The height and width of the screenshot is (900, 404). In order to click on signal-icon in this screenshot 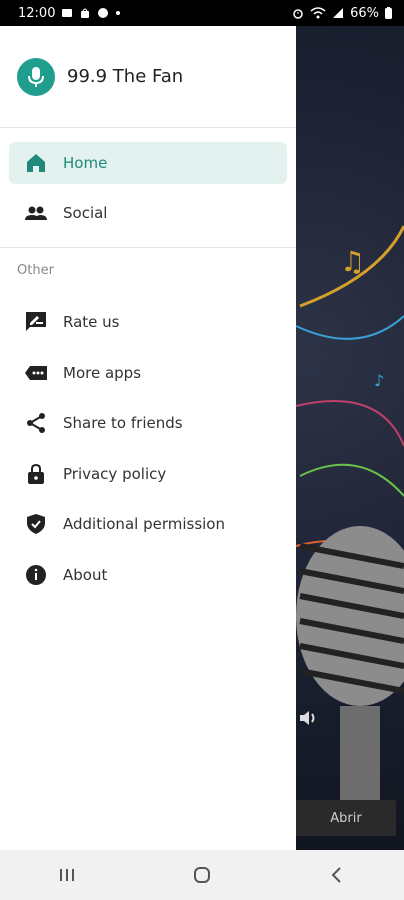, I will do `click(338, 13)`.